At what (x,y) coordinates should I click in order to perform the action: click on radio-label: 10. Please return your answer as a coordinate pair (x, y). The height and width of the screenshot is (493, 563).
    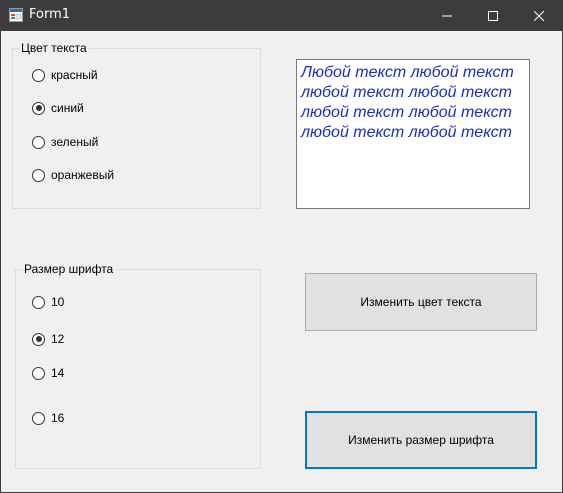
    Looking at the image, I should click on (58, 302).